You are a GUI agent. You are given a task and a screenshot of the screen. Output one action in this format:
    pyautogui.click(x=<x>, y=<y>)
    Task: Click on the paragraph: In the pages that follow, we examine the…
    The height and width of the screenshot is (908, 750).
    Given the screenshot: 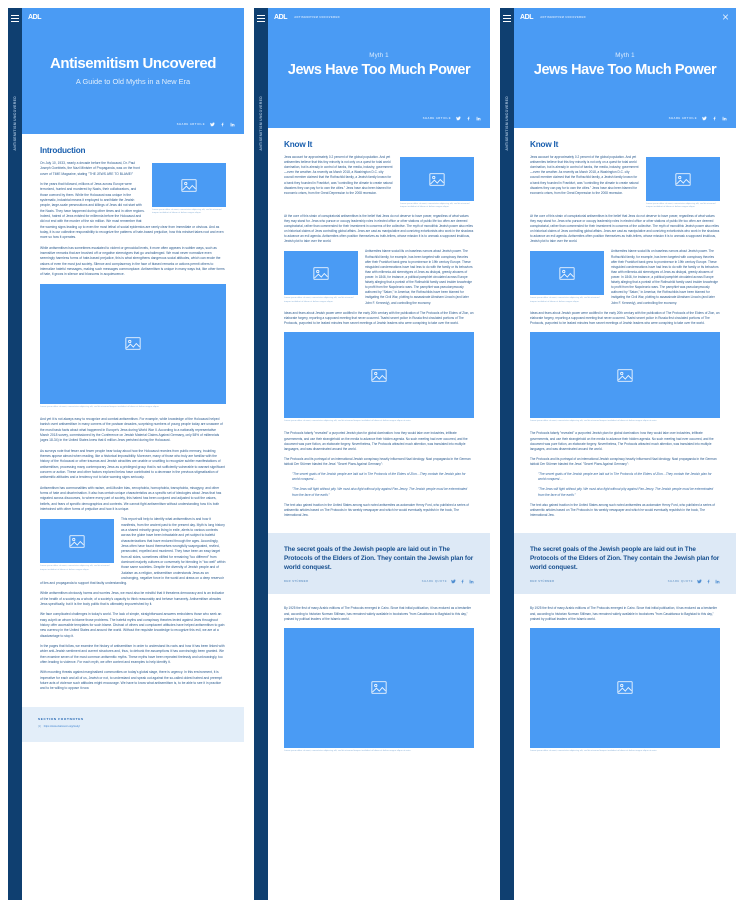 What is the action you would take?
    pyautogui.click(x=132, y=654)
    